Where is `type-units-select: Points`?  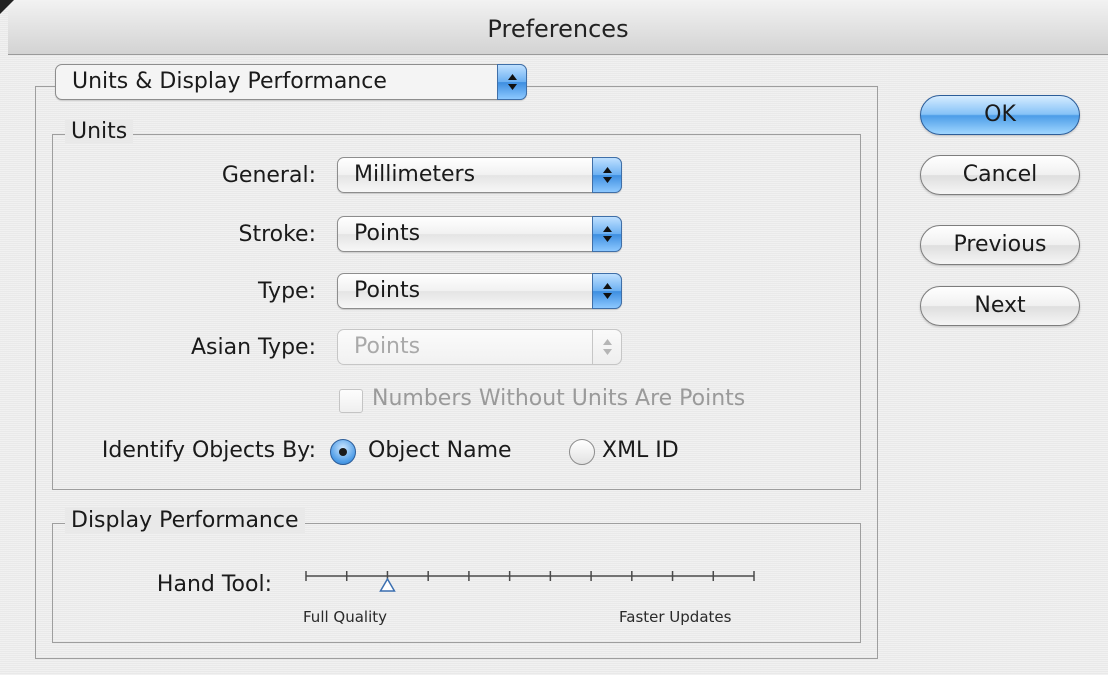
type-units-select: Points is located at coordinates (479, 291).